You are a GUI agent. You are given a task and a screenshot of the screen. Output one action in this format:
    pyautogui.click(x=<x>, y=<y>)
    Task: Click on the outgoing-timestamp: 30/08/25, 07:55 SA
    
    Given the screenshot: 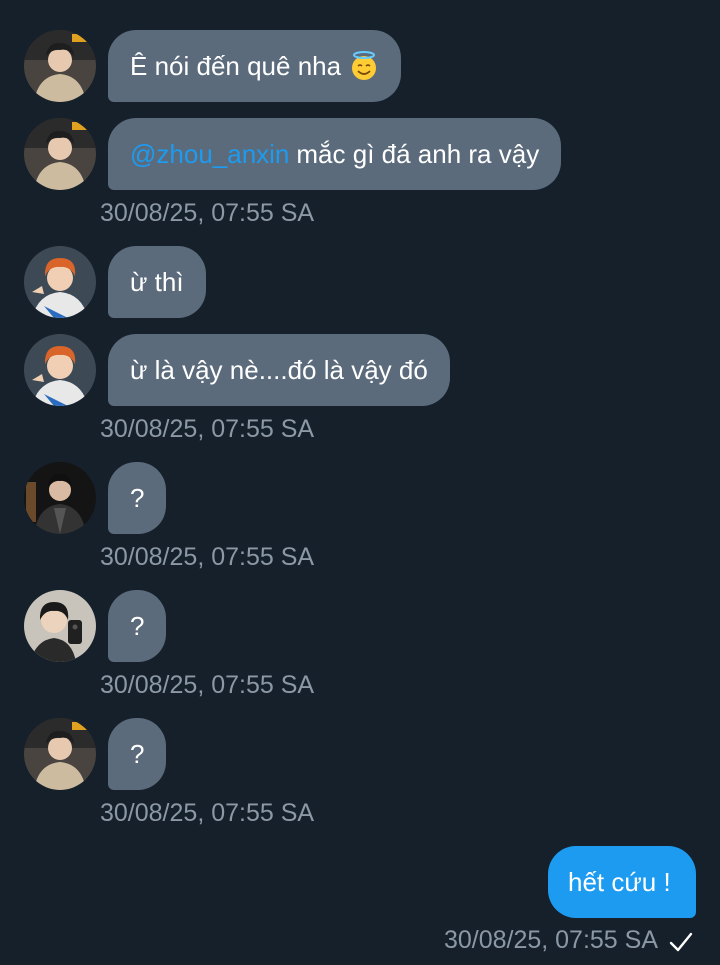 What is the action you would take?
    pyautogui.click(x=550, y=940)
    